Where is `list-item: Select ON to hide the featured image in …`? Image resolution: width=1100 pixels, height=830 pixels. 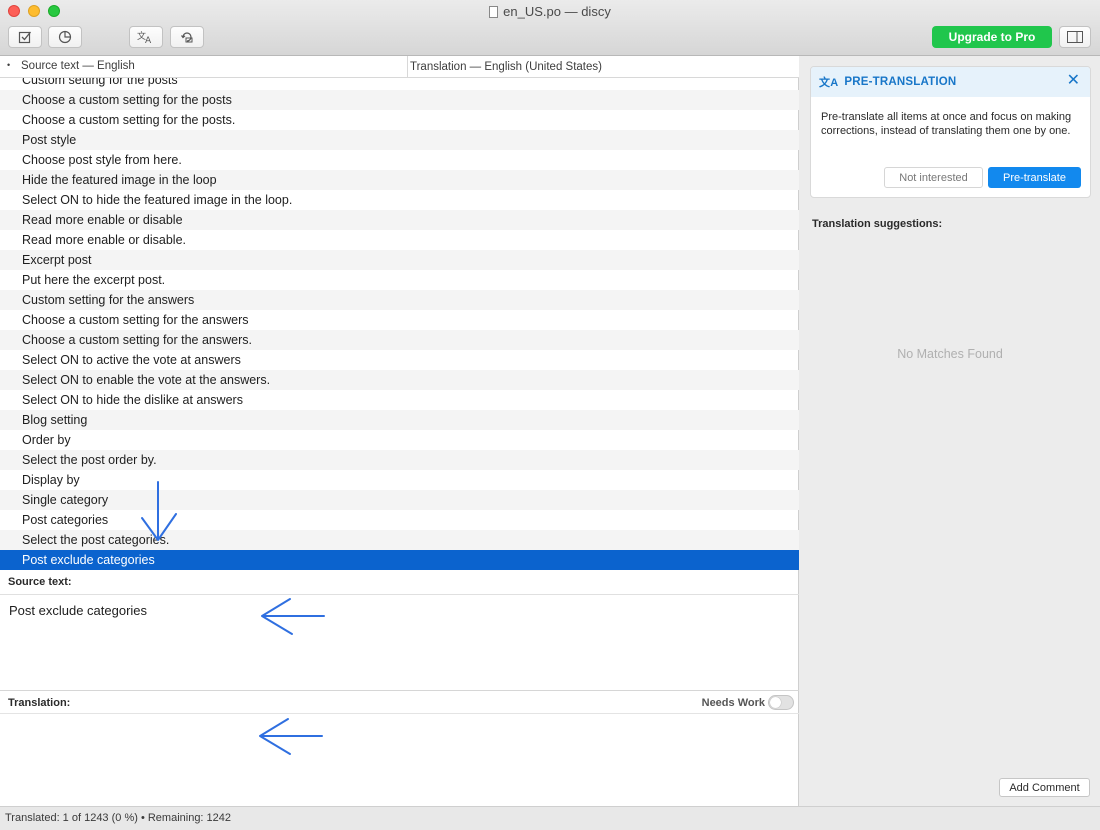
list-item: Select ON to hide the featured image in … is located at coordinates (399, 200).